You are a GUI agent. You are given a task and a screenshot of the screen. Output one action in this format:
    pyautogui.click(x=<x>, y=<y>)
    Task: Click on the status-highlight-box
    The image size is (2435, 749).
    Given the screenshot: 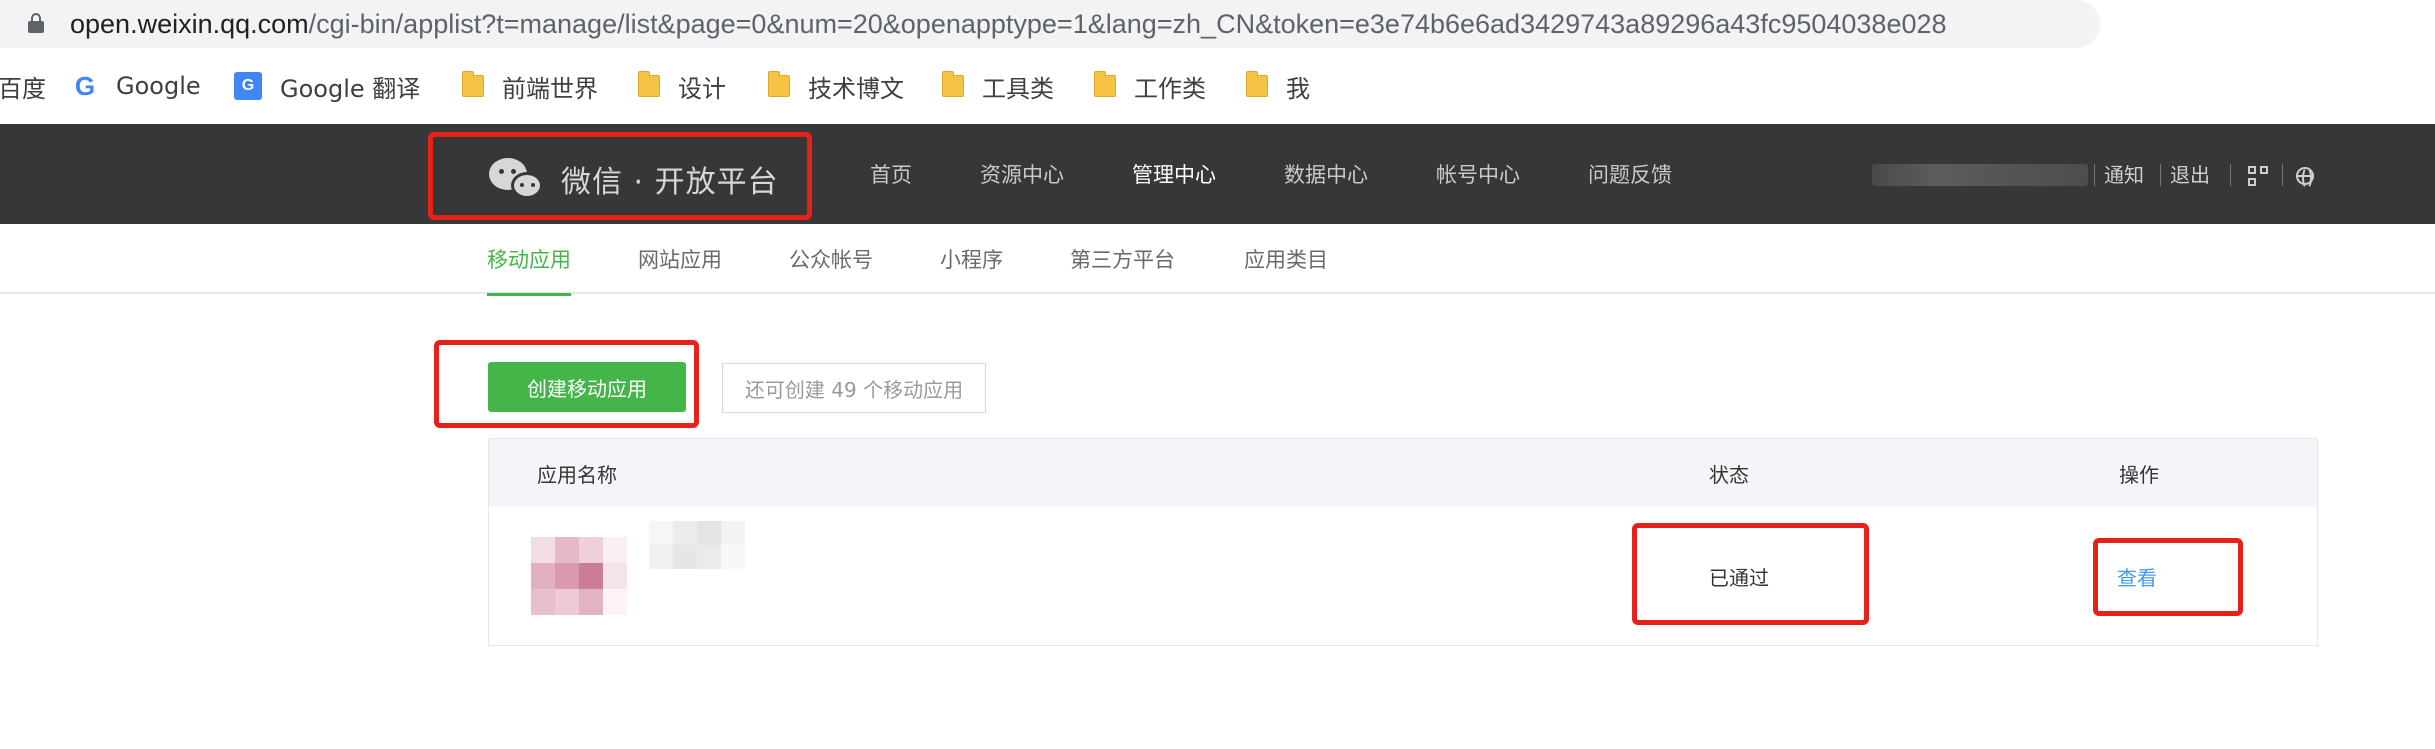 What is the action you would take?
    pyautogui.click(x=1750, y=574)
    